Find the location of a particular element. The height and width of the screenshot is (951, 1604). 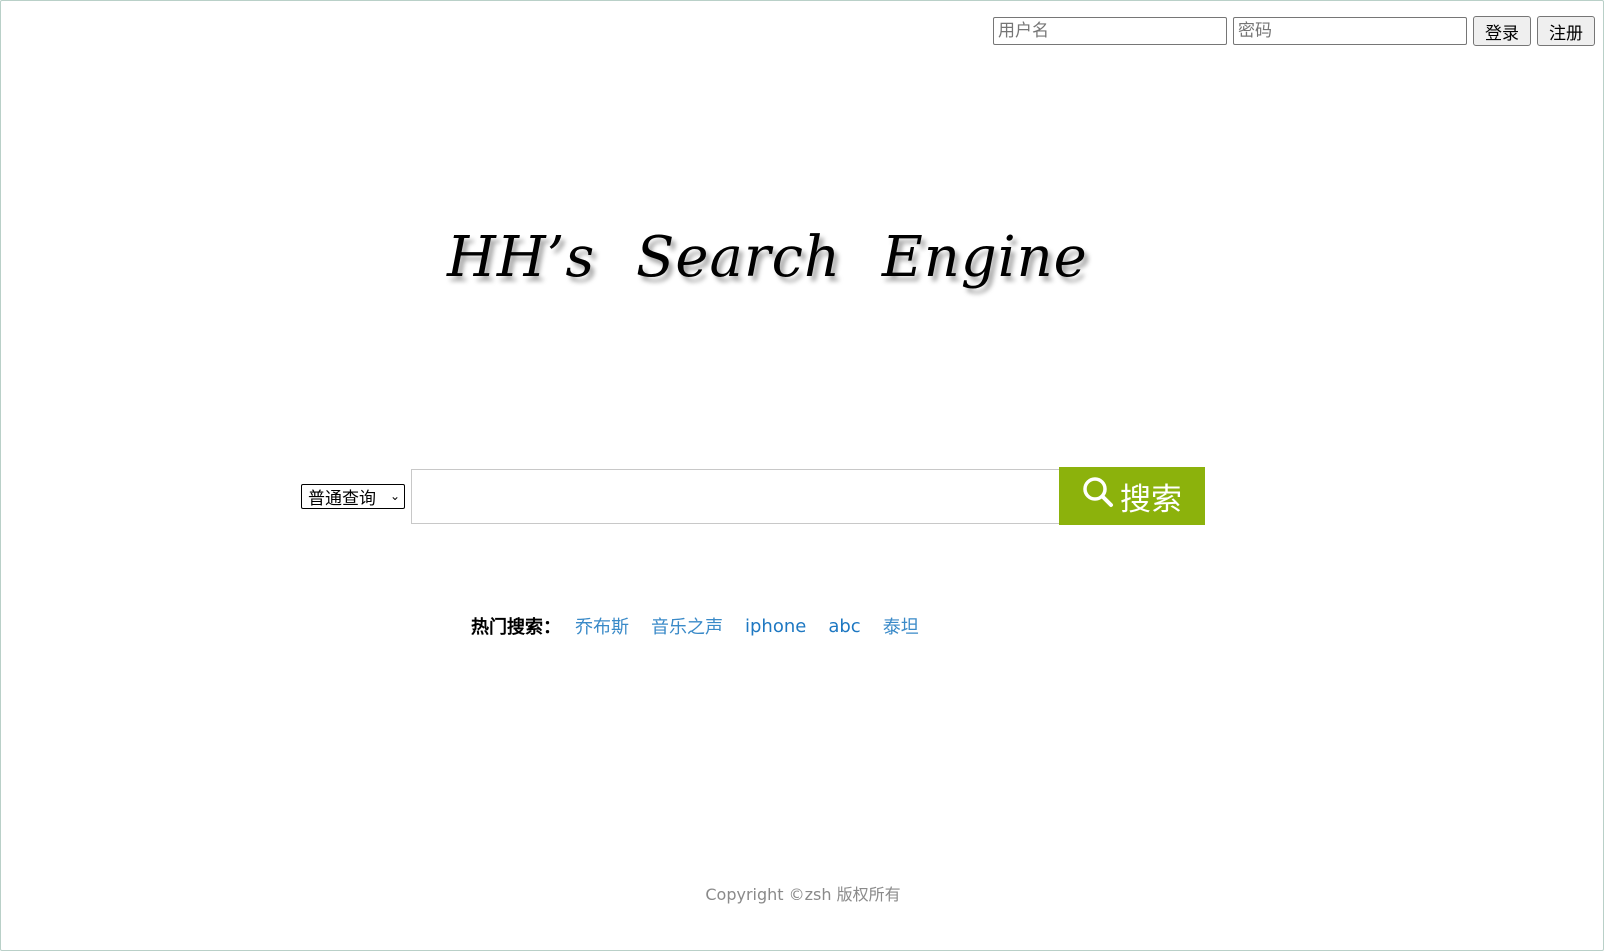

search-mode-select: 普通查询 ⌄ is located at coordinates (353, 496).